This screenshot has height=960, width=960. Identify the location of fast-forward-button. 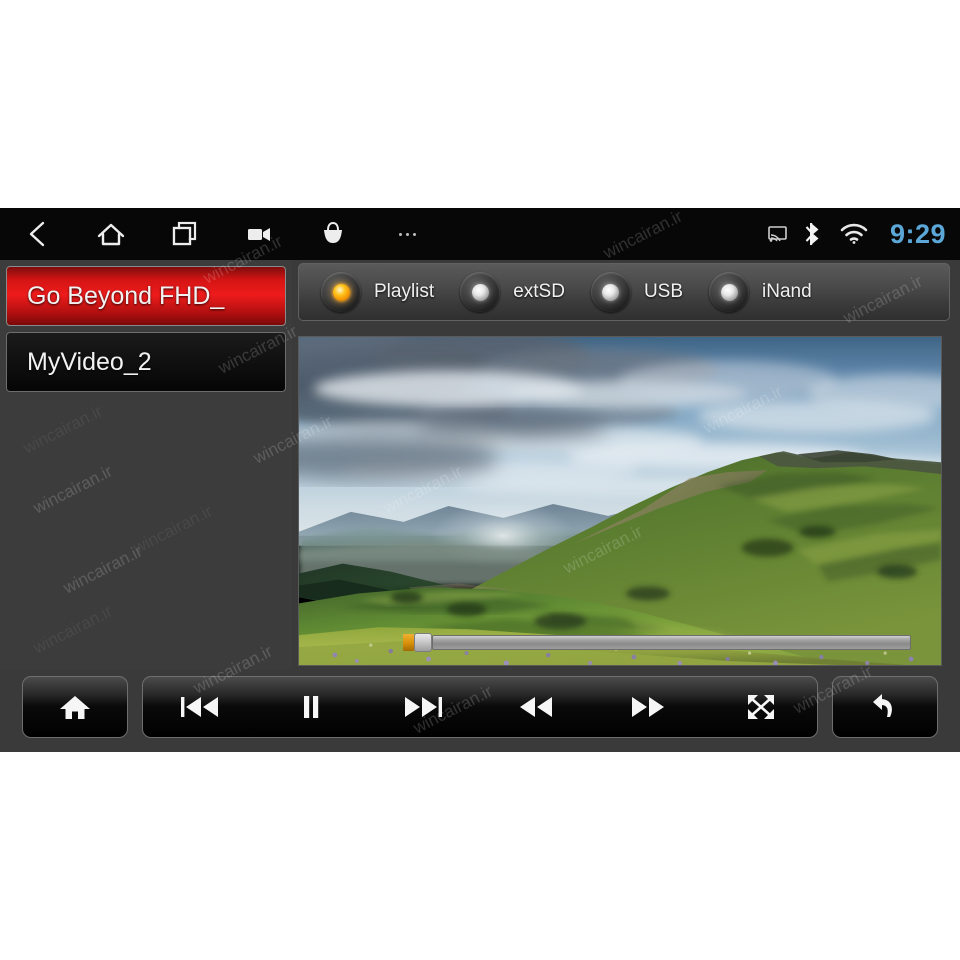
(648, 707).